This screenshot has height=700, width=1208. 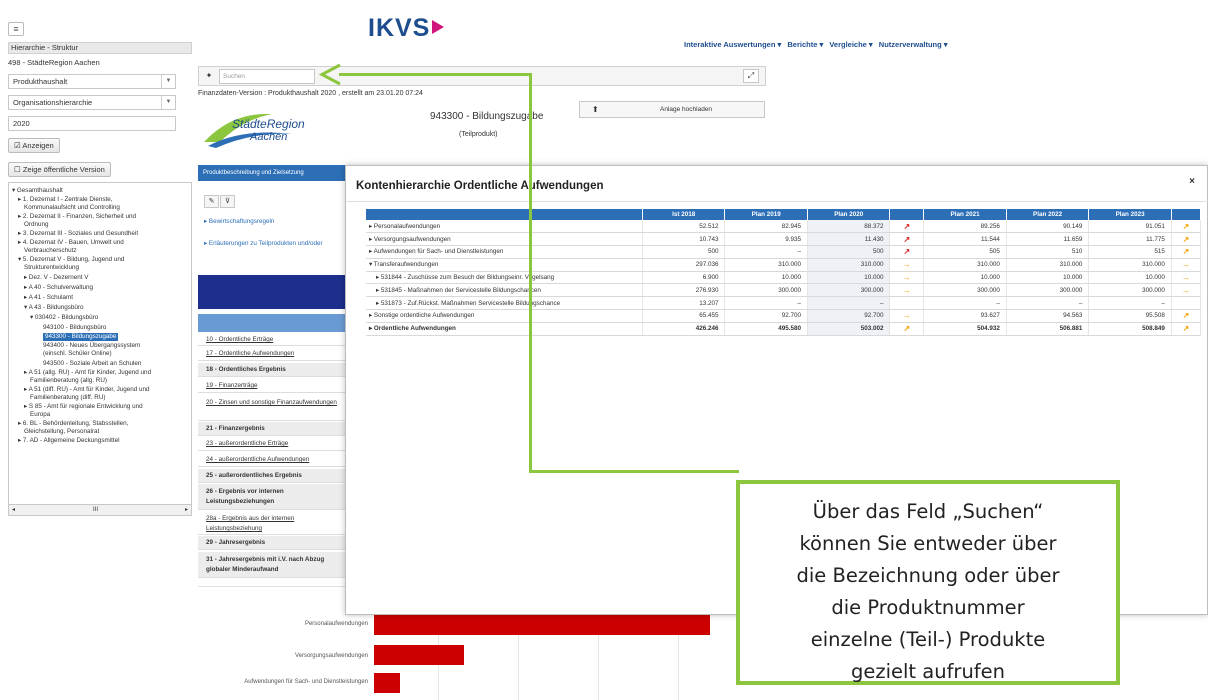 What do you see at coordinates (168, 102) in the screenshot?
I see `chevron-down-icon: ▼` at bounding box center [168, 102].